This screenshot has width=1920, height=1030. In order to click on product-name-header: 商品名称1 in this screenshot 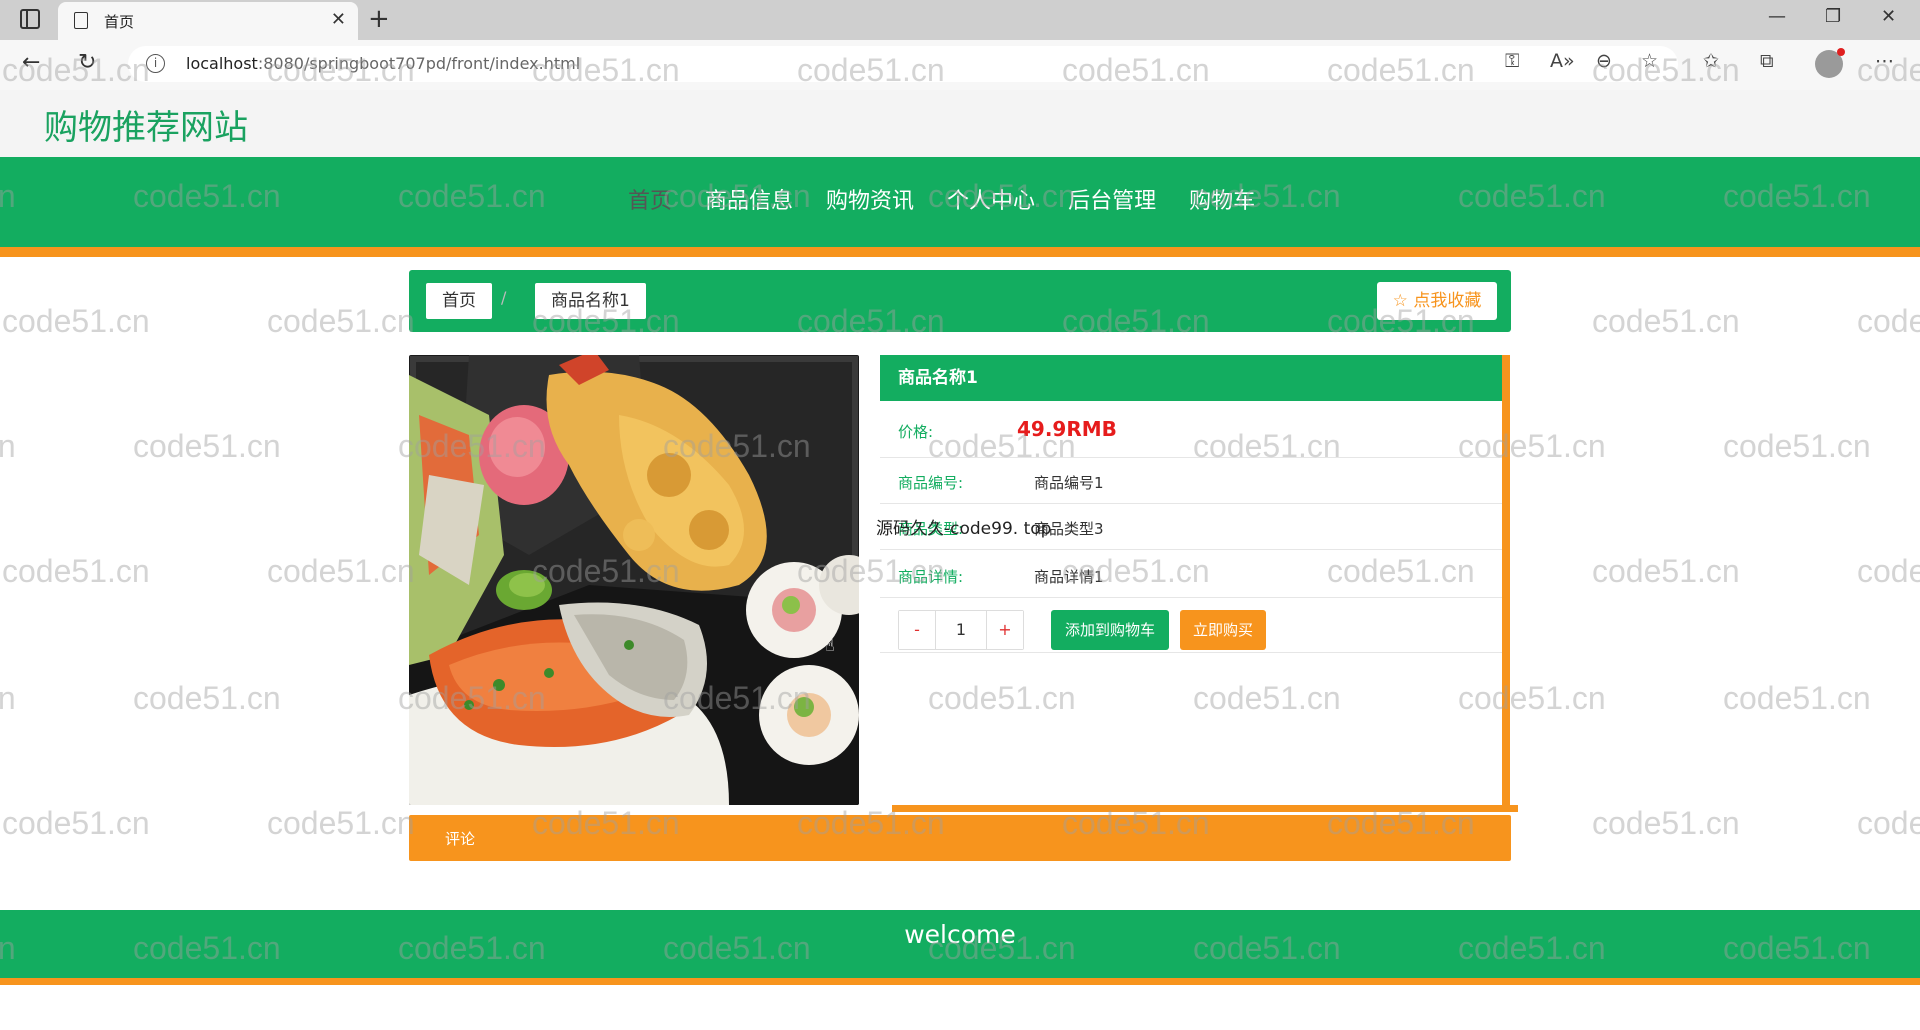, I will do `click(1191, 378)`.